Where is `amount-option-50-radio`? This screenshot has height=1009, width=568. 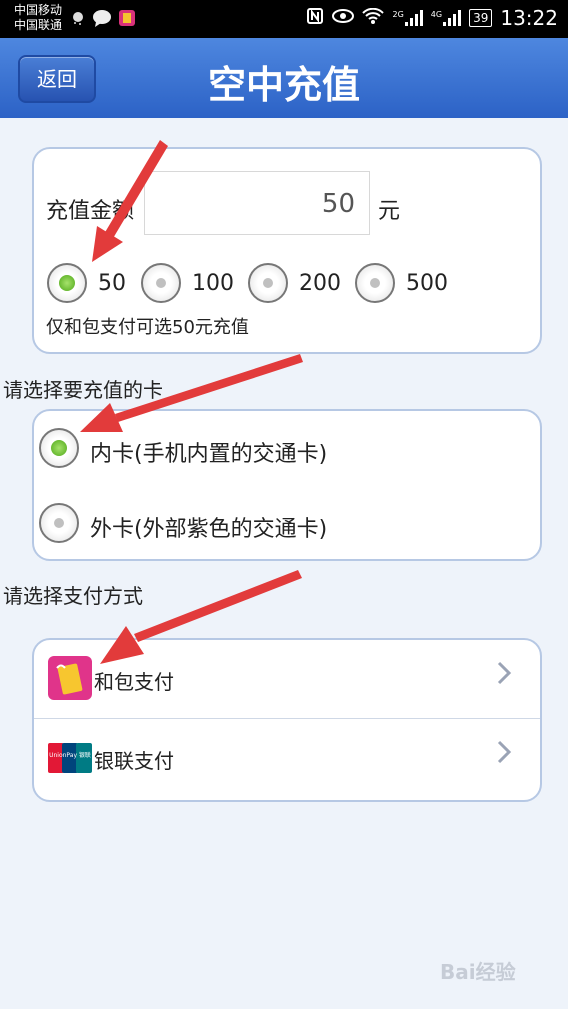
amount-option-50-radio is located at coordinates (67, 283).